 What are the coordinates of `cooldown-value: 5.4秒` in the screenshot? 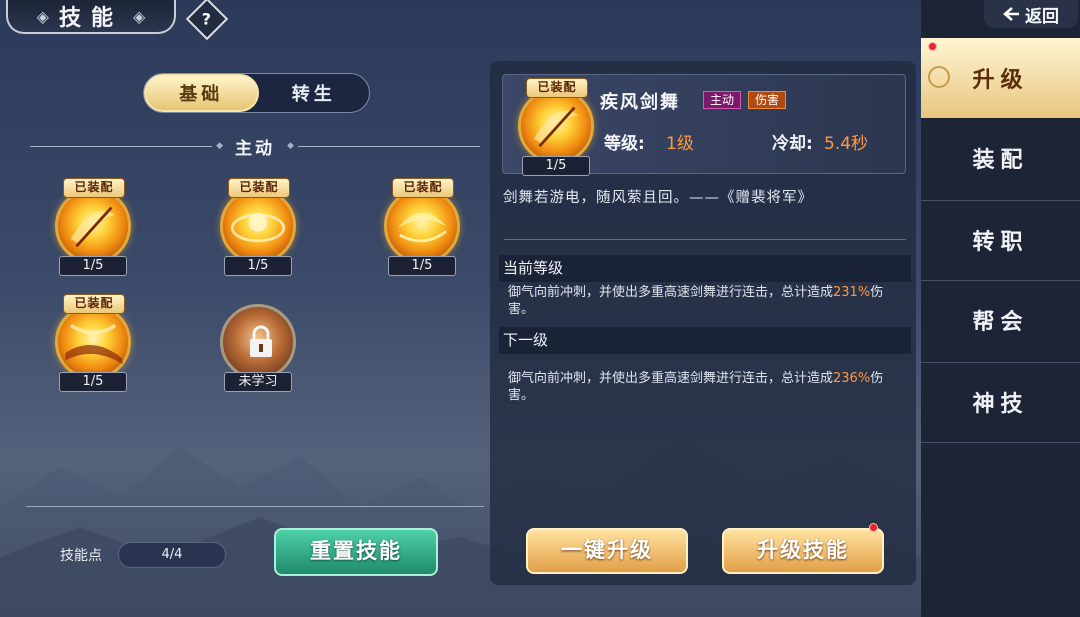 It's located at (846, 144).